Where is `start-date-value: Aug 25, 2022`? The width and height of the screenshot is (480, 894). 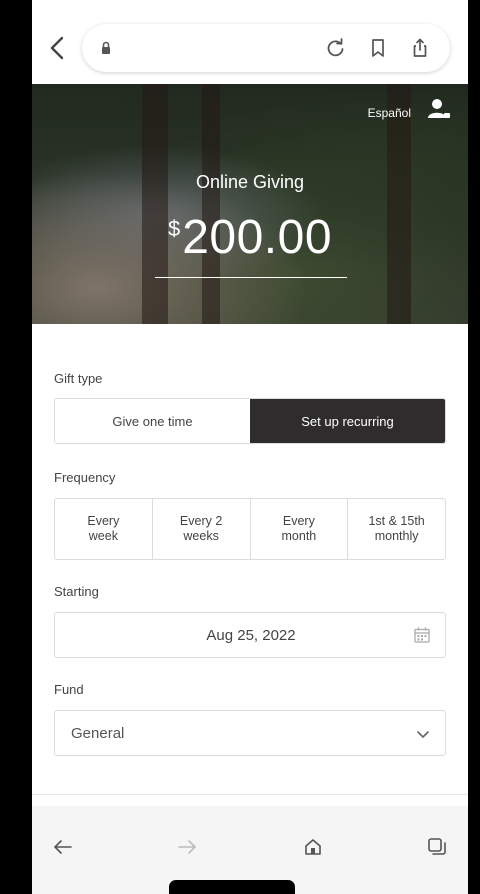
start-date-value: Aug 25, 2022 is located at coordinates (251, 635).